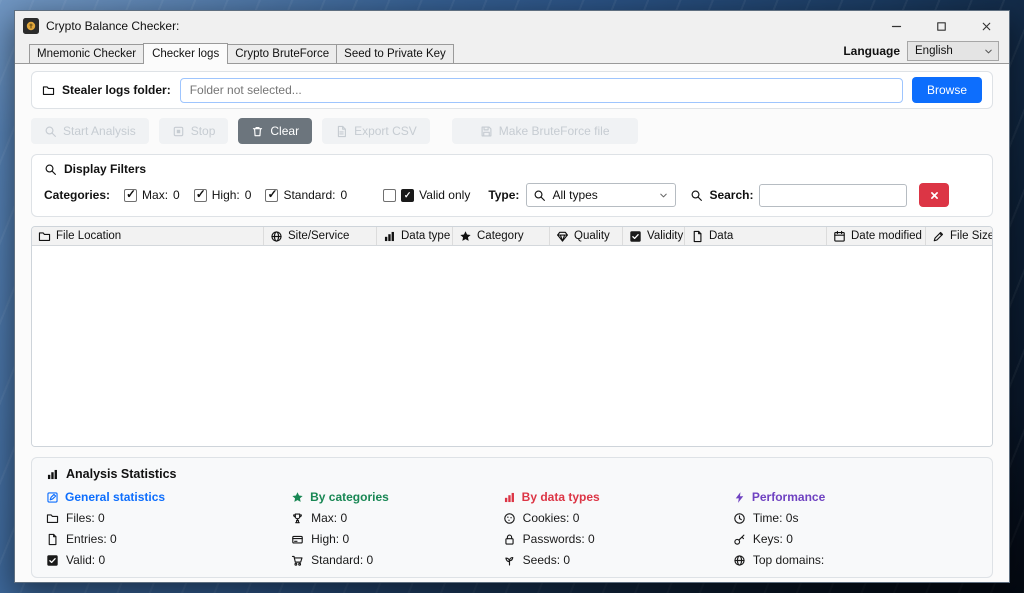  I want to click on filters-title: Display Filters, so click(105, 169).